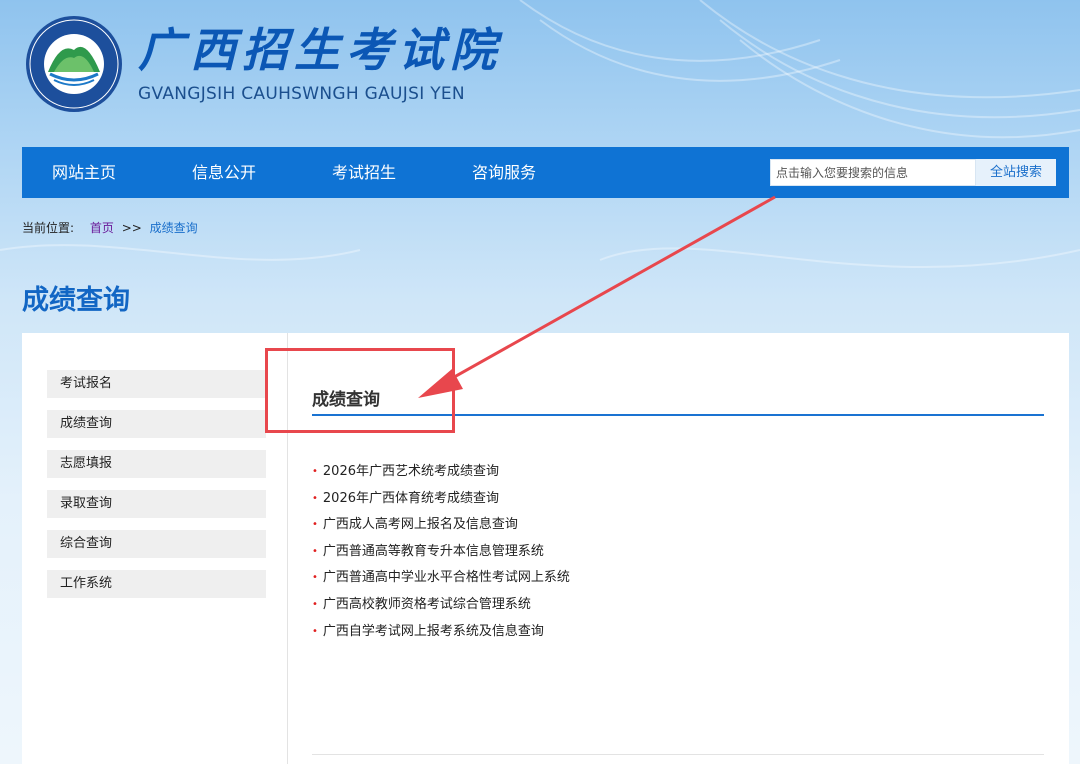 The height and width of the screenshot is (764, 1080). Describe the element at coordinates (364, 172) in the screenshot. I see `nav-item-exam-enrollment: 考试招生` at that location.